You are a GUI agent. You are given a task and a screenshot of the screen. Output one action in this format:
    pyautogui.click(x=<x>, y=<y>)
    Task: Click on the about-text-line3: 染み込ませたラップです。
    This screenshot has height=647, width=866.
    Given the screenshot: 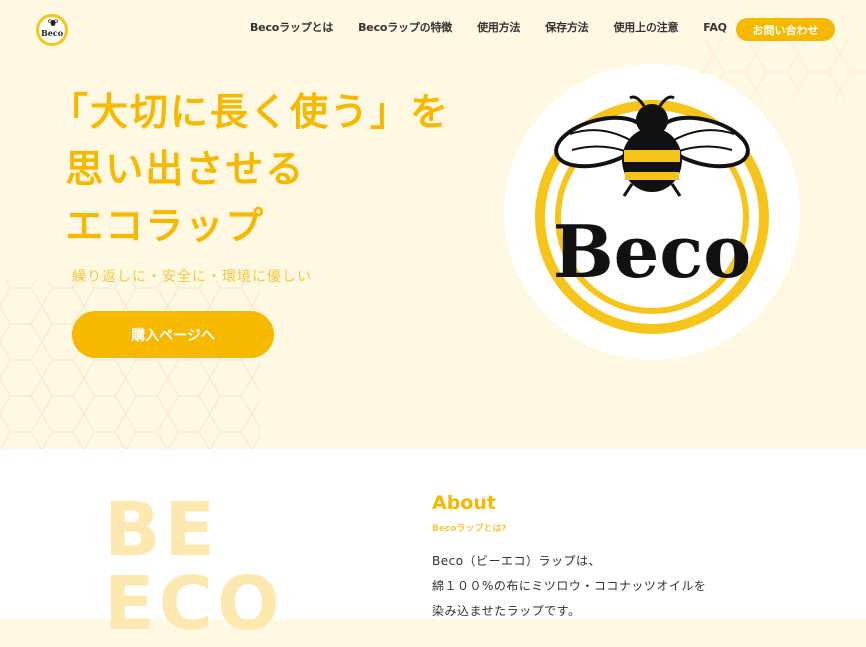 What is the action you would take?
    pyautogui.click(x=506, y=611)
    